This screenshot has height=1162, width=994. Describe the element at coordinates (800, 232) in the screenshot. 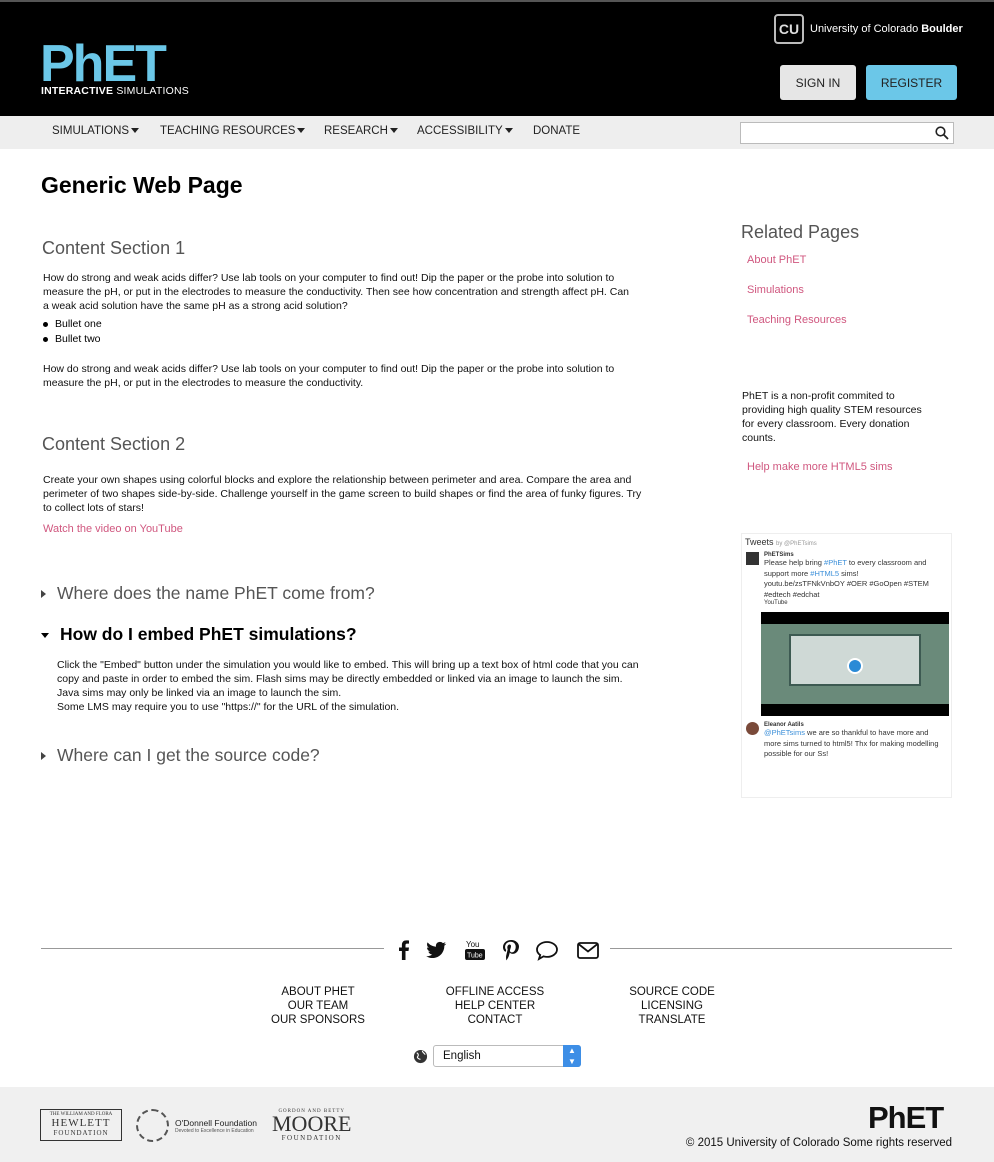

I see `related-pages-heading: Related Pages` at that location.